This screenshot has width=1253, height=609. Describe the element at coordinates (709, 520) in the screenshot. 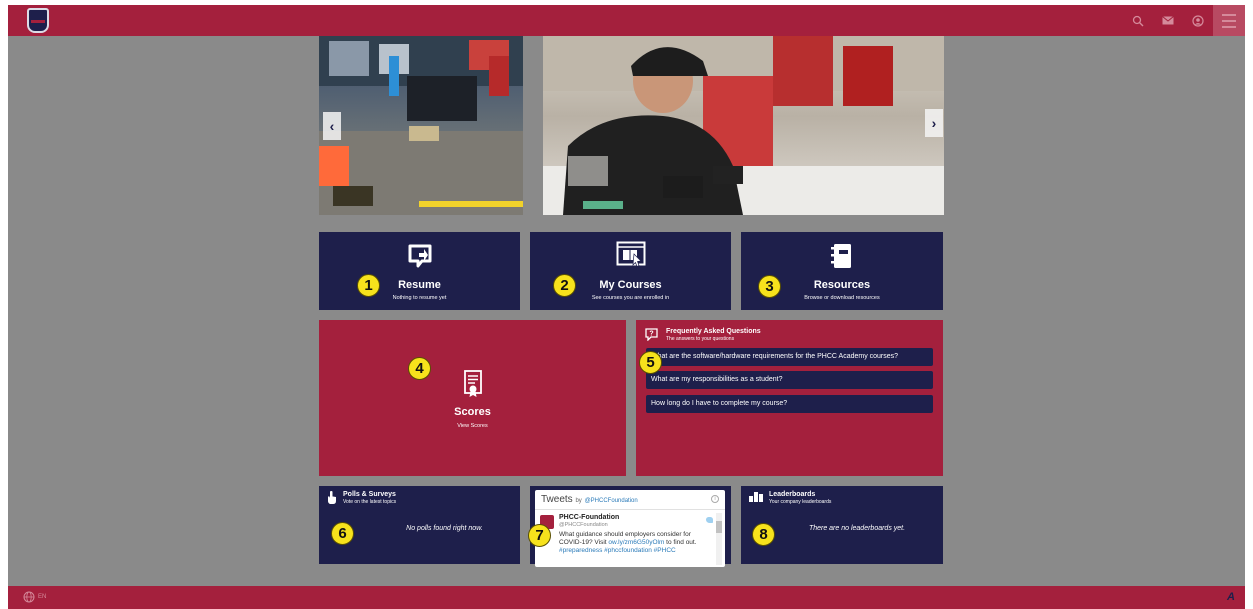

I see `twitter-bird-icon` at that location.